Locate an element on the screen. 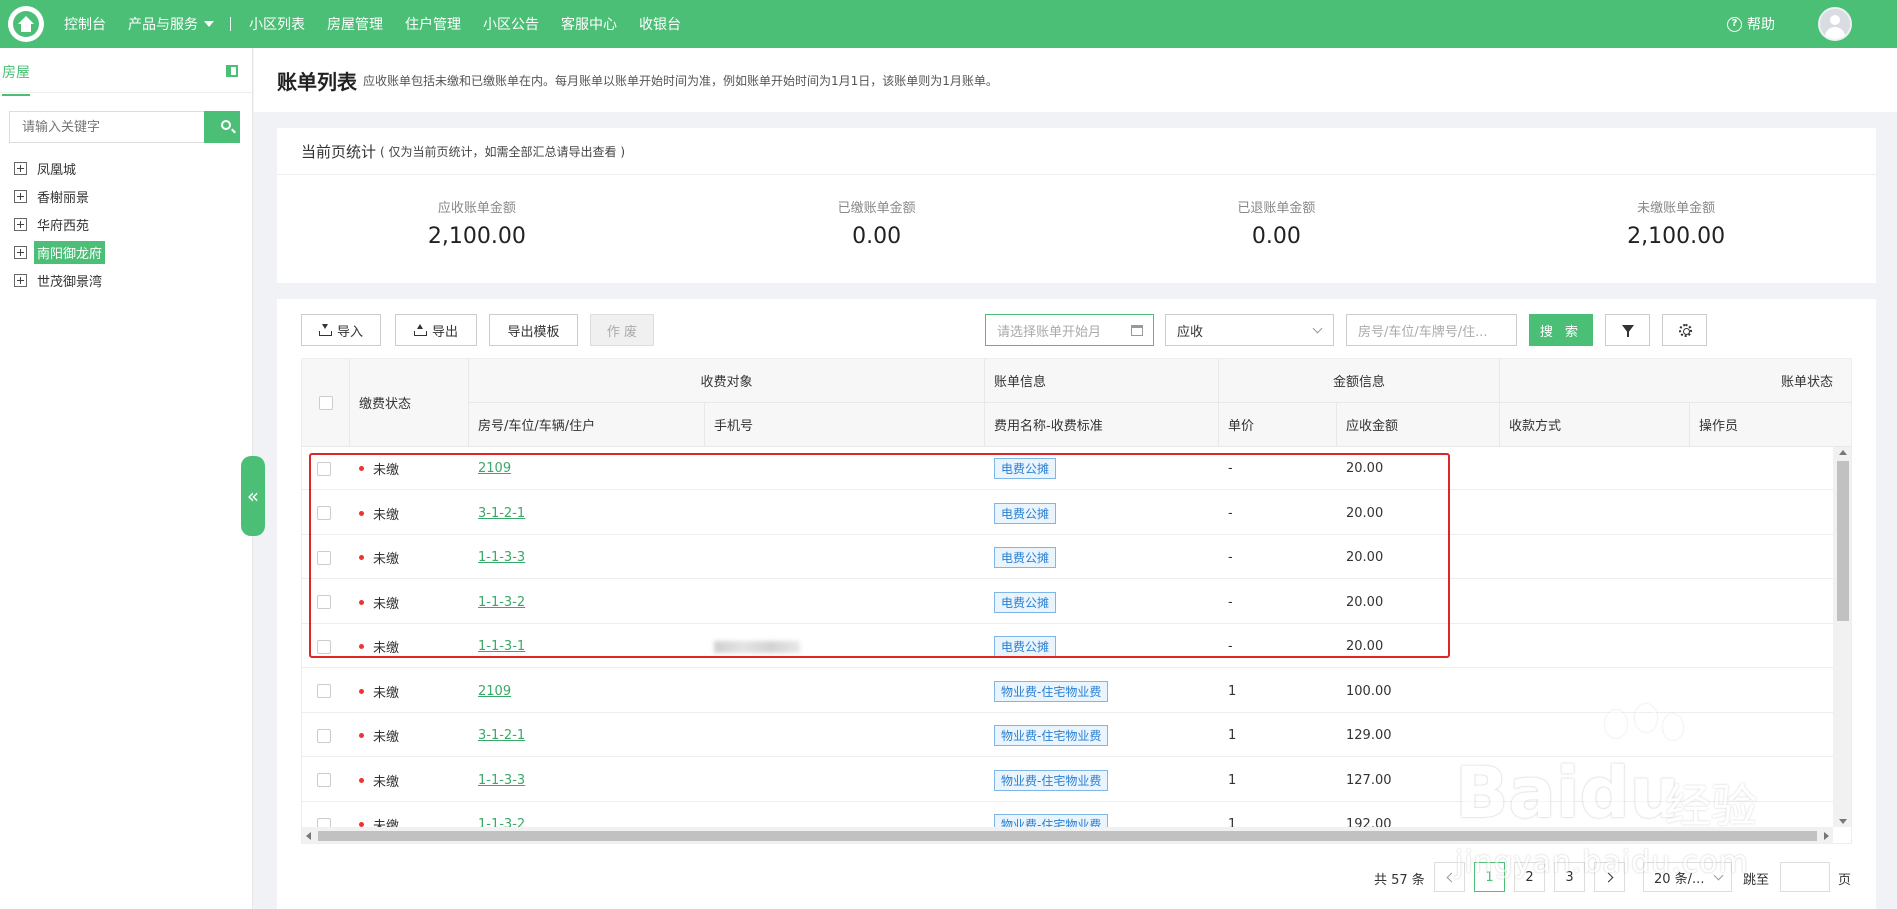  tree-item: 凤凰城 is located at coordinates (59, 168).